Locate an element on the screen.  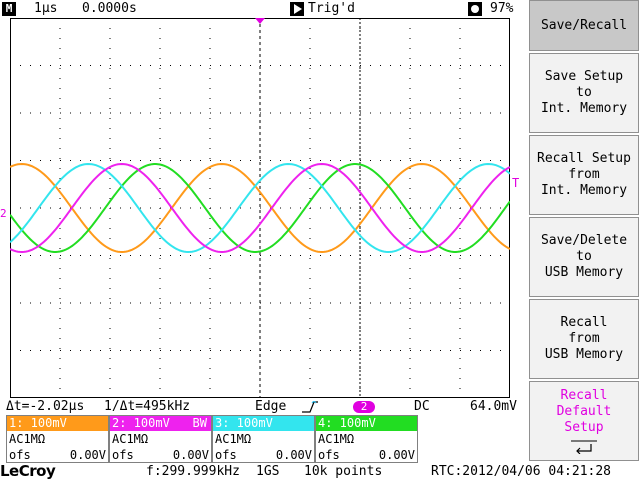
frequency-readout: f:299.999kHz is located at coordinates (193, 471).